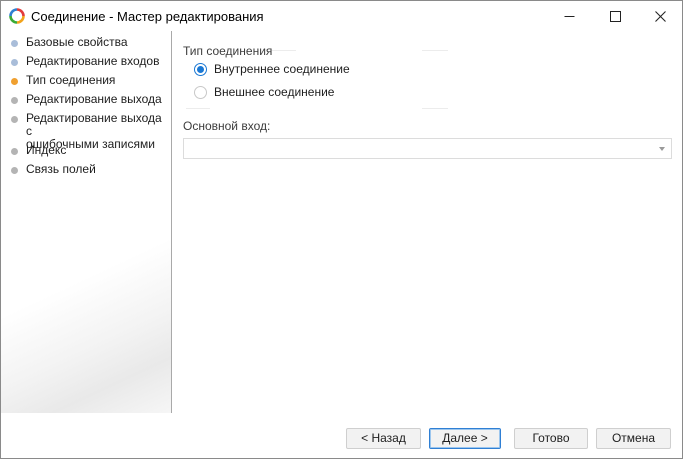 The width and height of the screenshot is (683, 459). I want to click on maximize-button, so click(615, 16).